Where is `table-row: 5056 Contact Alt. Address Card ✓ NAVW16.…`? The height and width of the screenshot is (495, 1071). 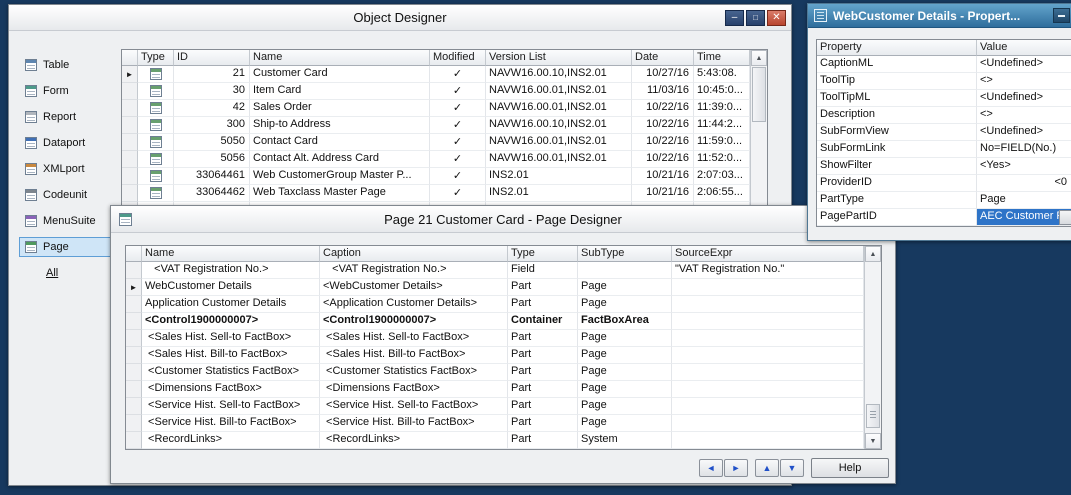 table-row: 5056 Contact Alt. Address Card ✓ NAVW16.… is located at coordinates (436, 159).